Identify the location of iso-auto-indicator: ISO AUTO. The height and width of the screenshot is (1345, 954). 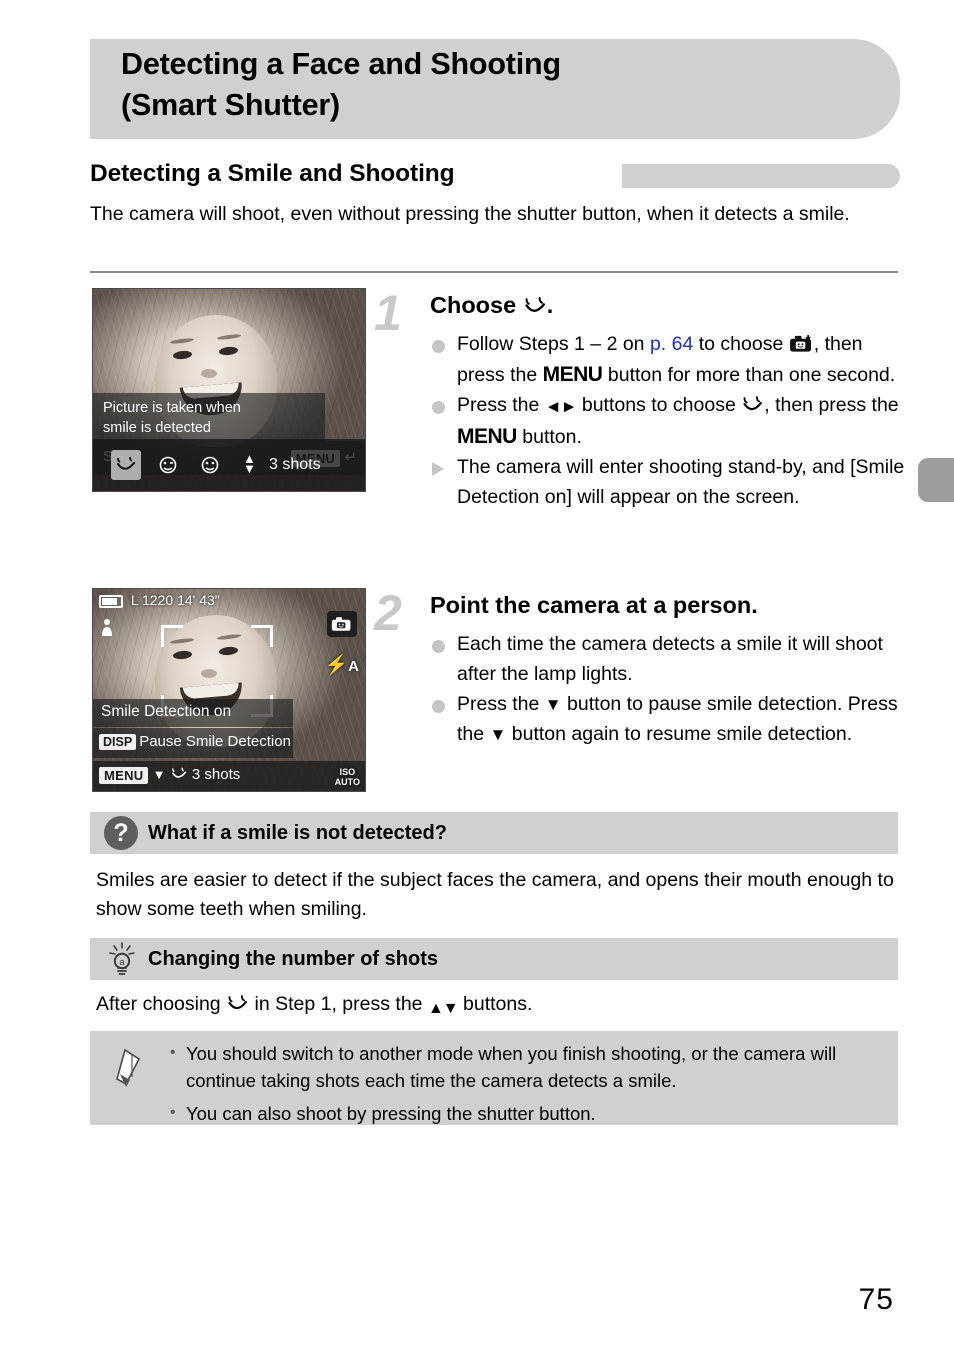
(347, 777).